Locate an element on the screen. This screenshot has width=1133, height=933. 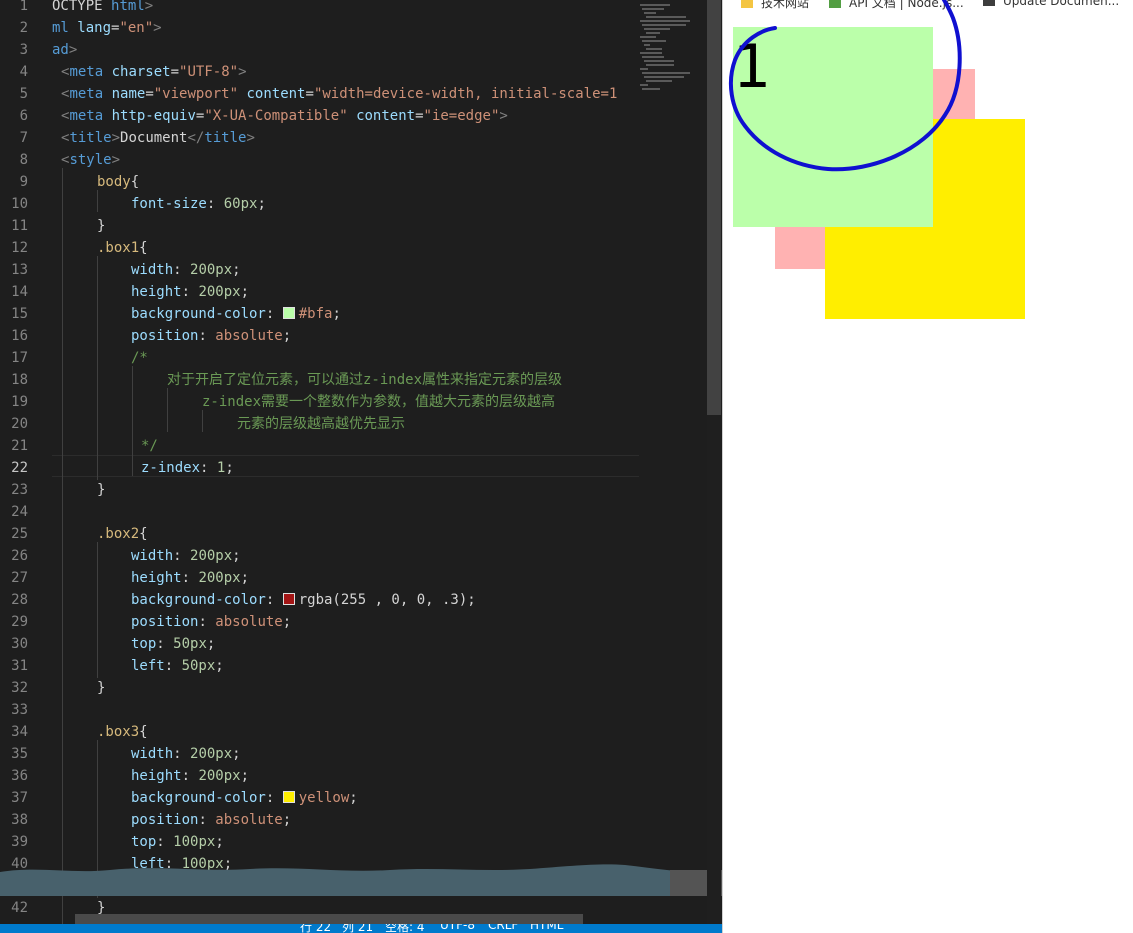
line-number: 3 is located at coordinates (23, 50).